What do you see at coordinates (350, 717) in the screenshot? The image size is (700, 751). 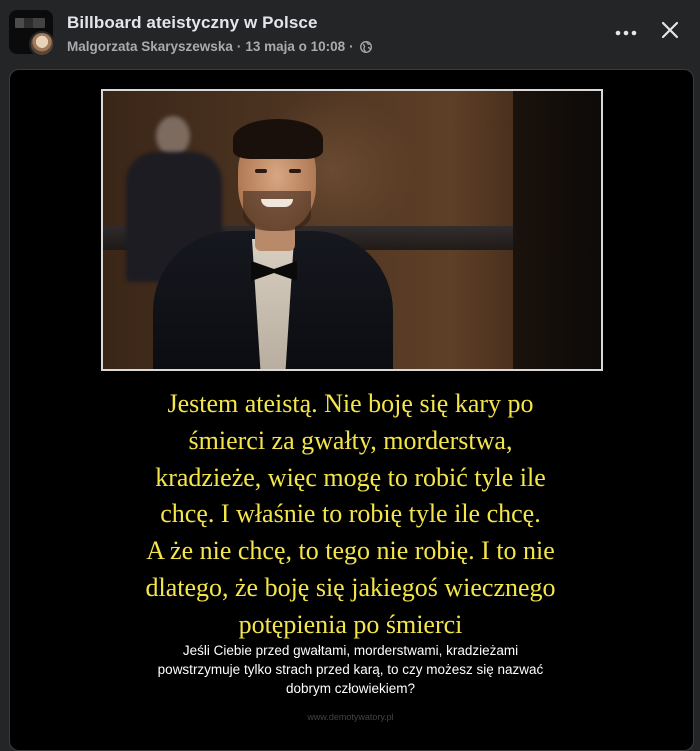 I see `watermark: www.demotywatory.pl` at bounding box center [350, 717].